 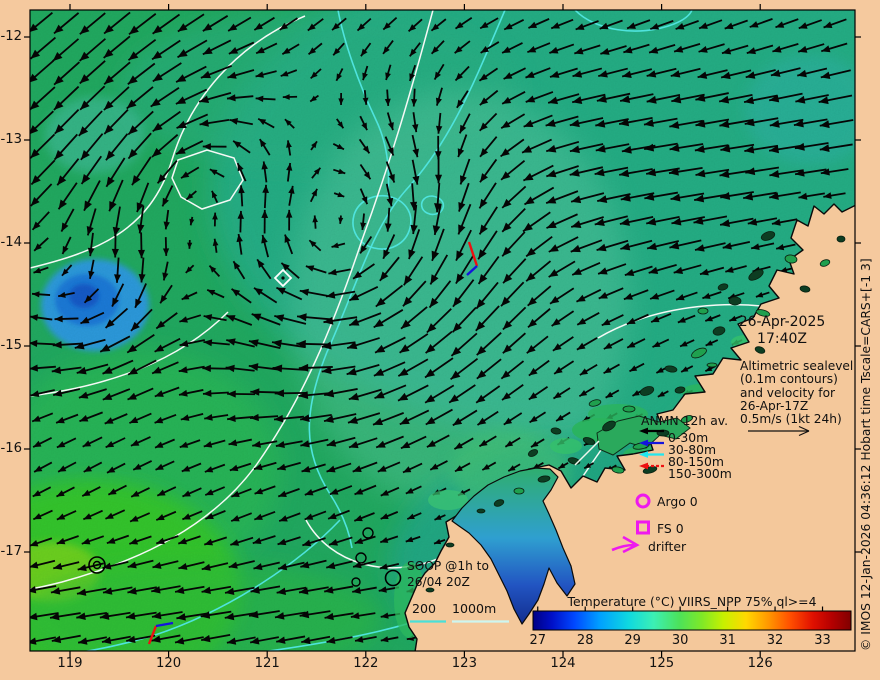 I want to click on colorbar-tick-label: 33, so click(x=822, y=640).